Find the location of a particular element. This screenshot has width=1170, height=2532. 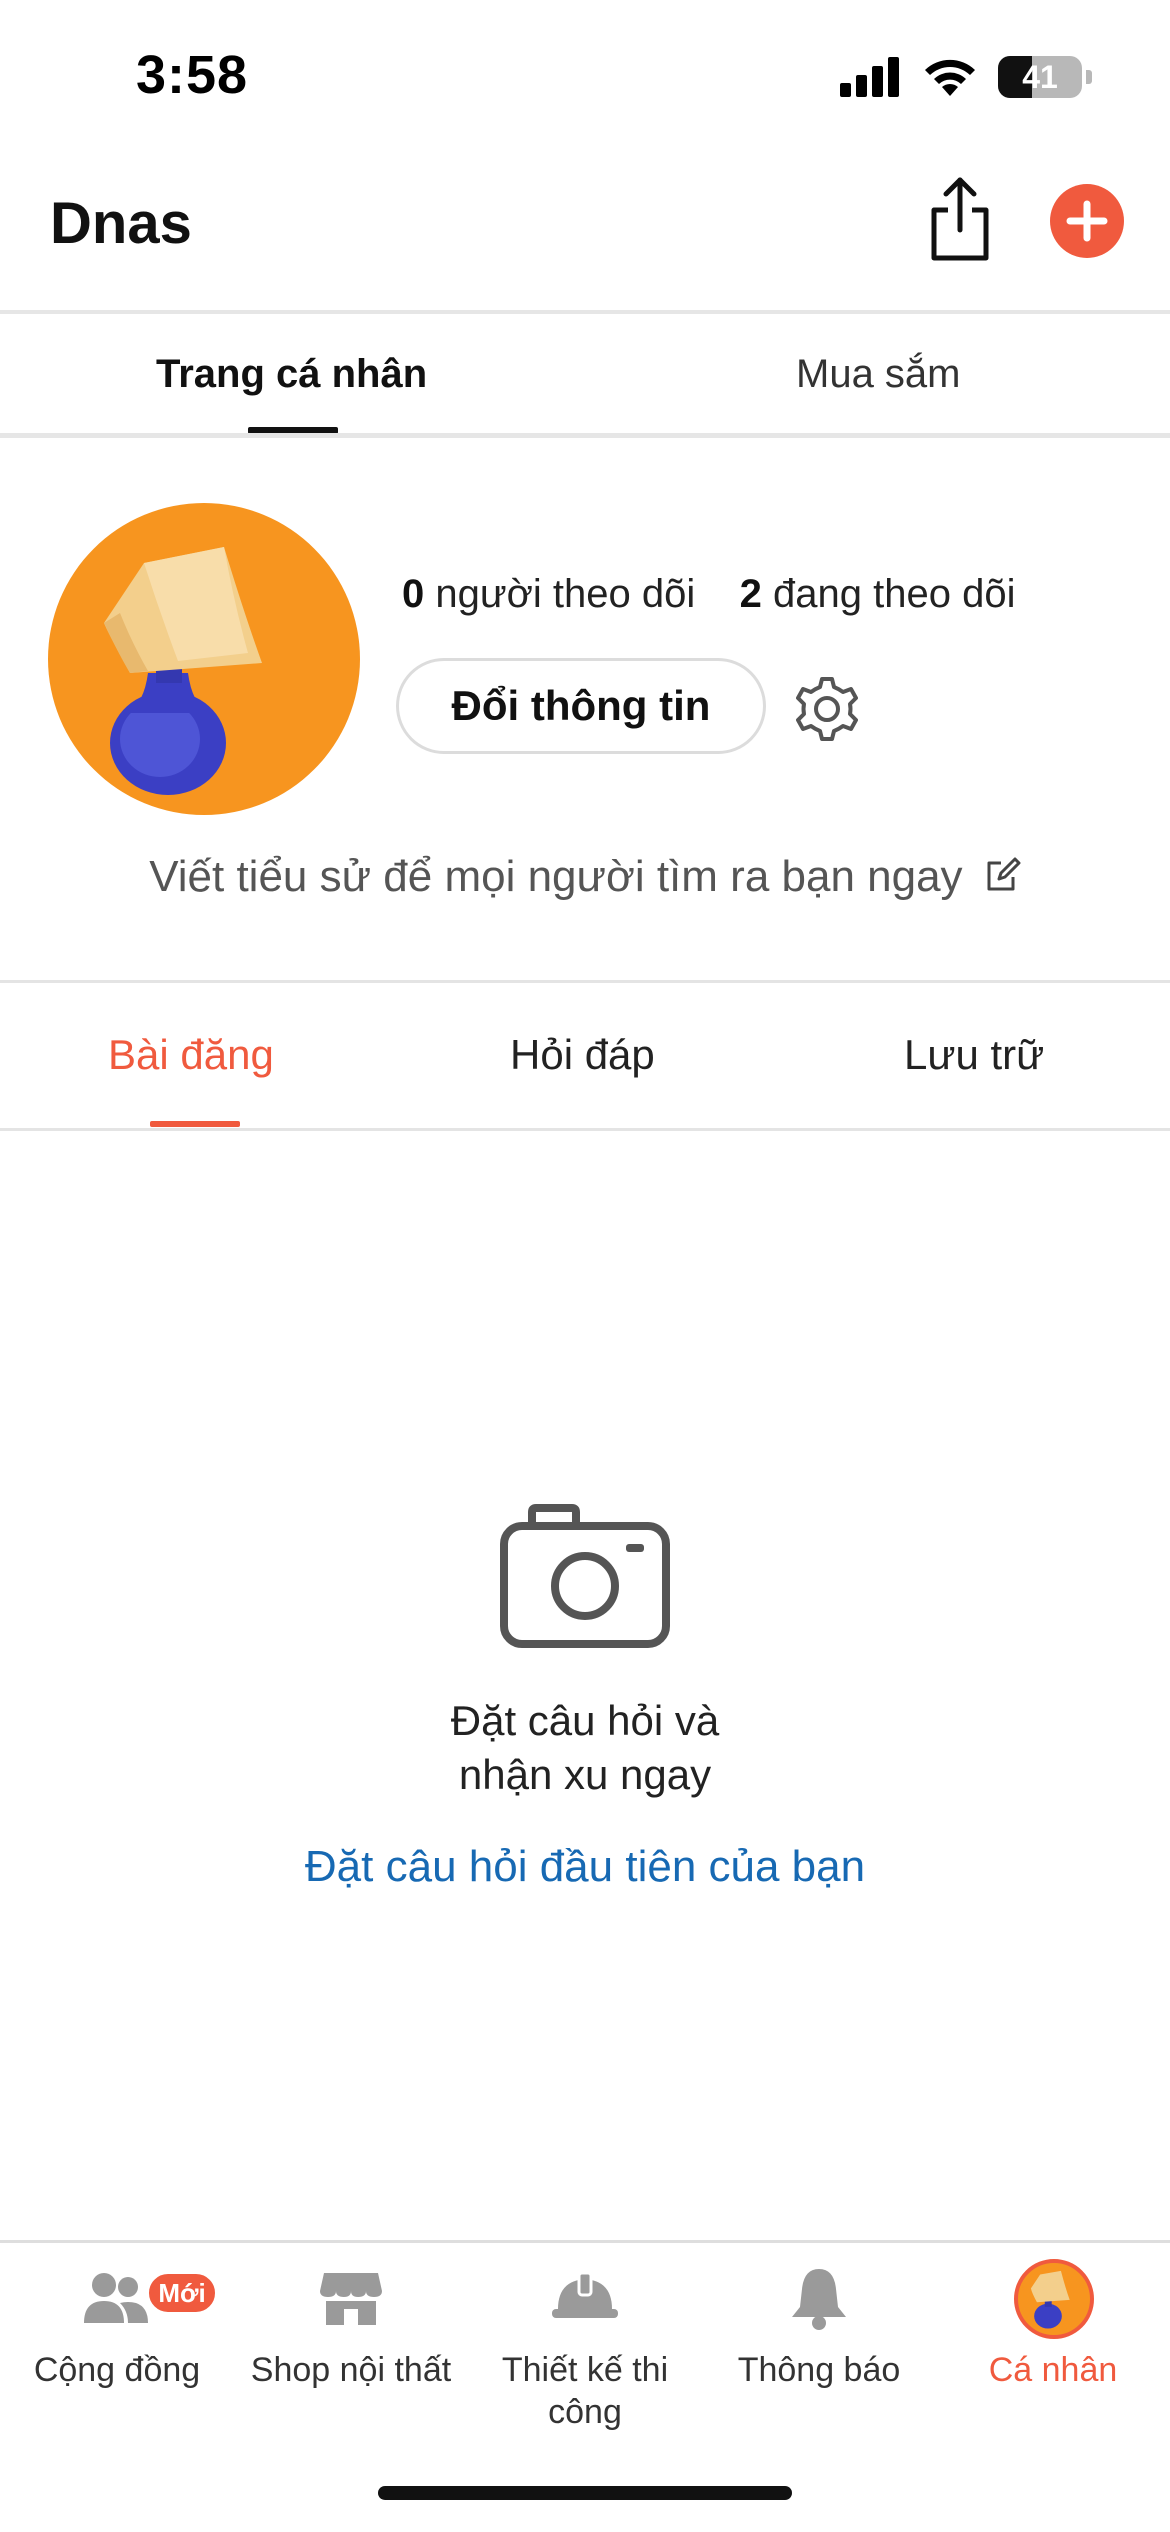

nav-label-design-build: Thiết kế thi công is located at coordinates (585, 2391).